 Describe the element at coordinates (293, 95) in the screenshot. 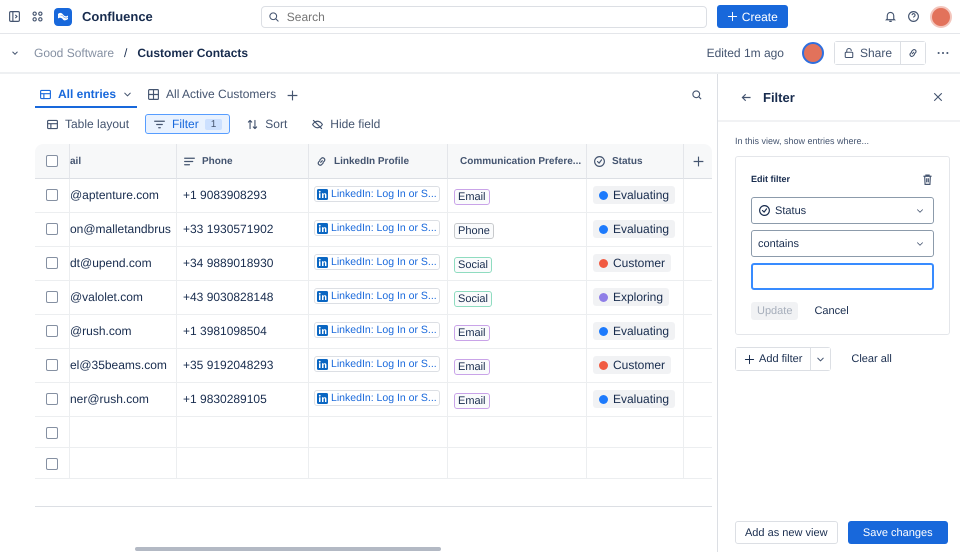

I see `add-view-icon` at that location.